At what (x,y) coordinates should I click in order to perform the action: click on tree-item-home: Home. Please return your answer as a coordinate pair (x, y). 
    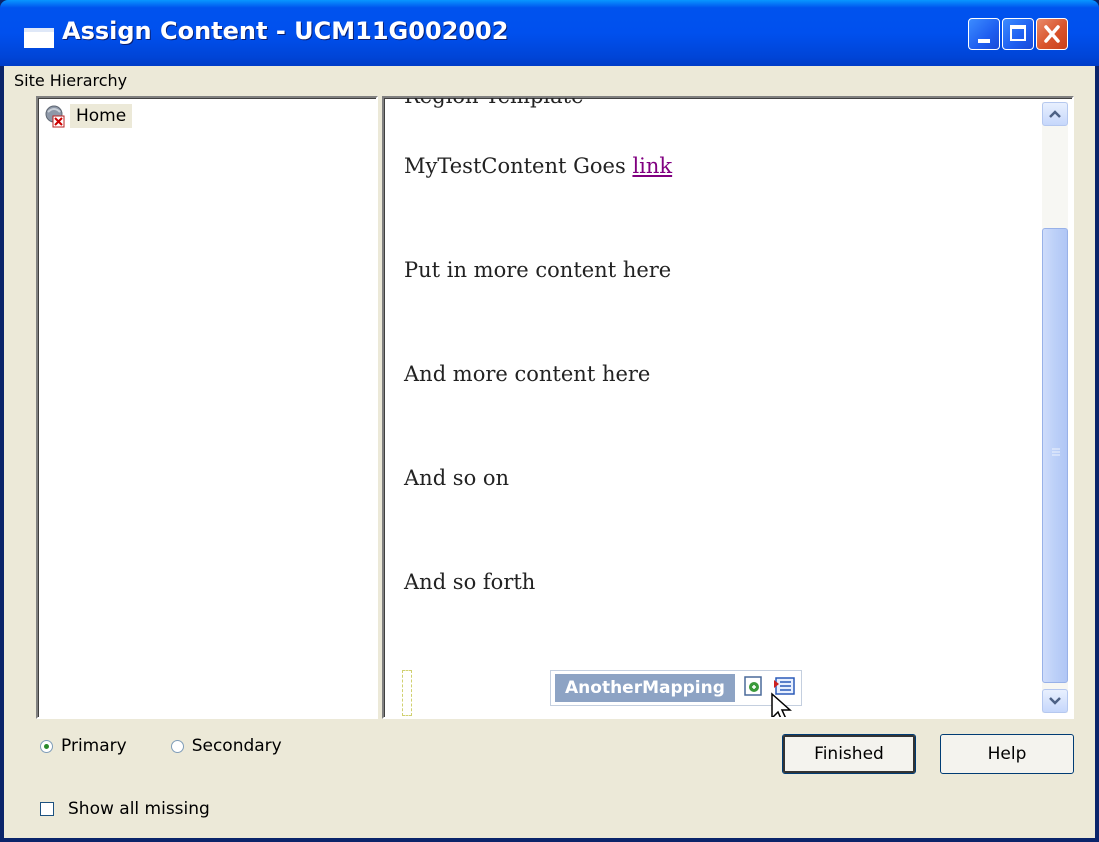
    Looking at the image, I should click on (87, 116).